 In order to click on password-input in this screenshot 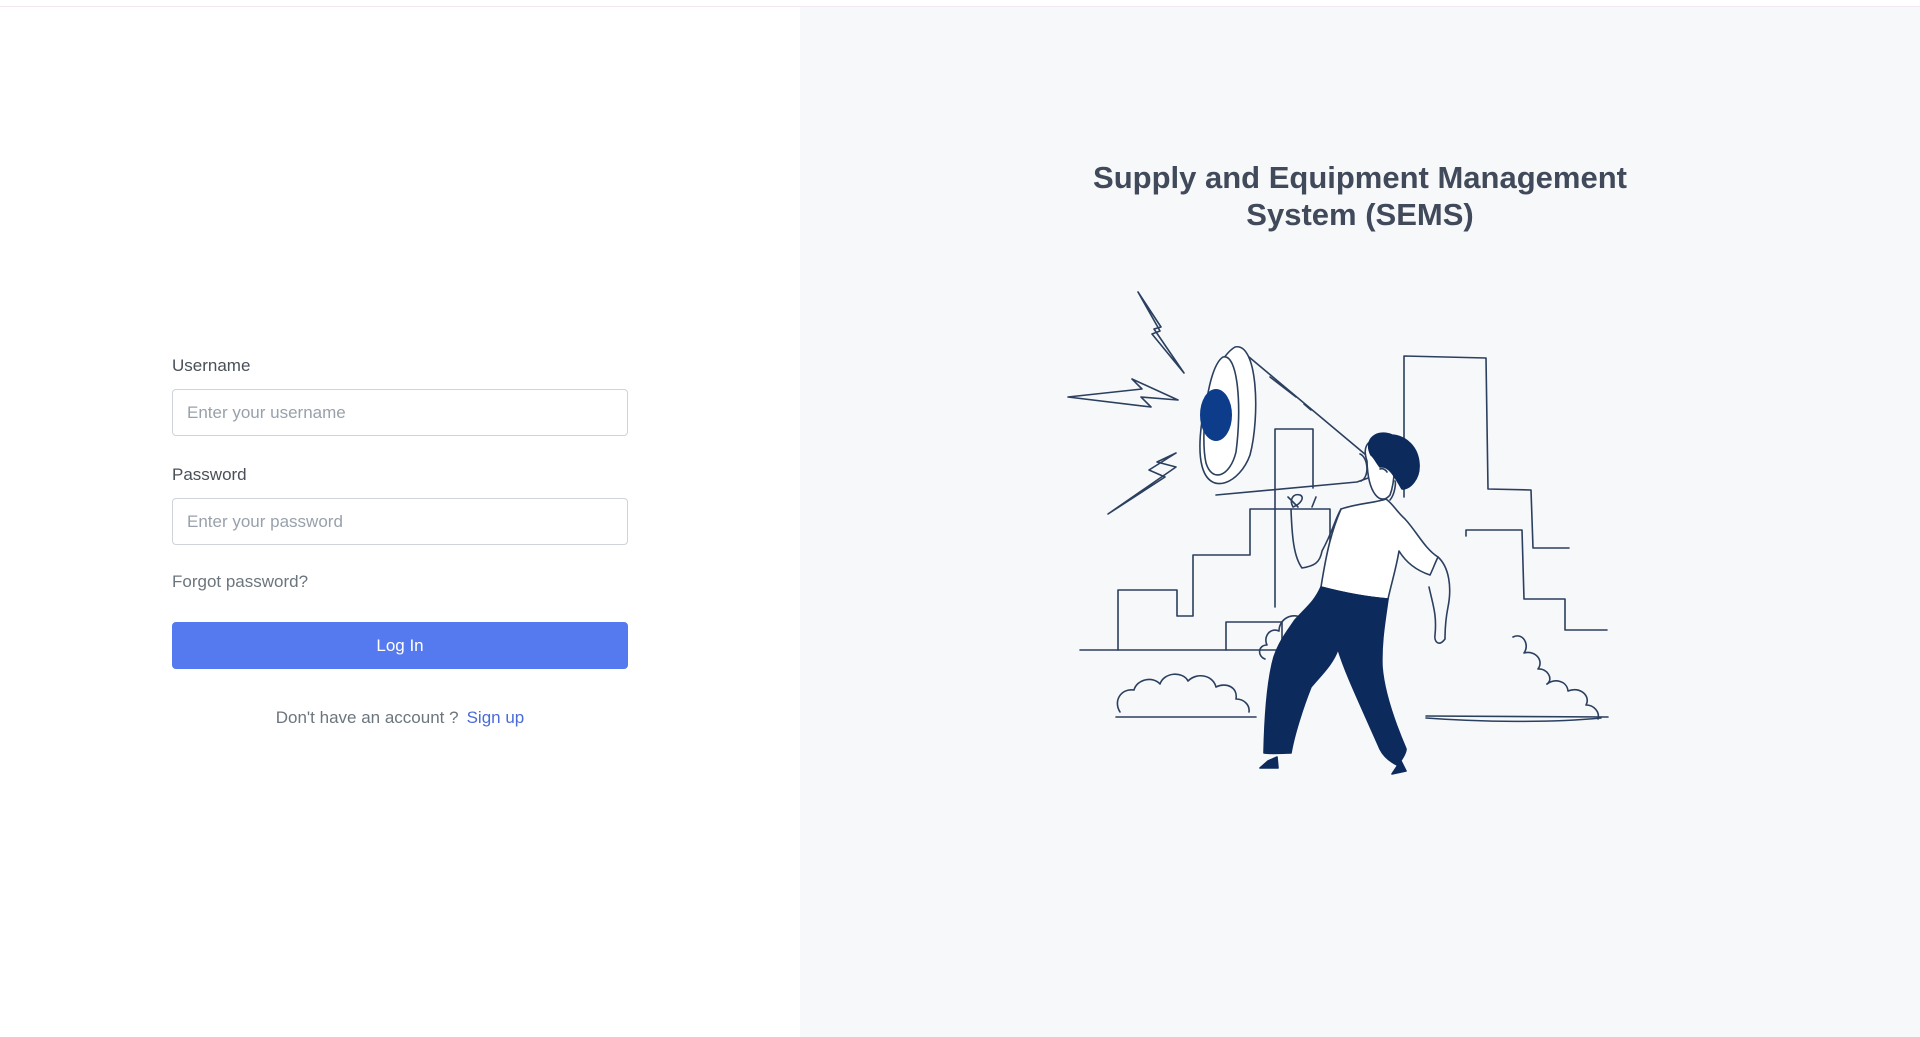, I will do `click(400, 521)`.